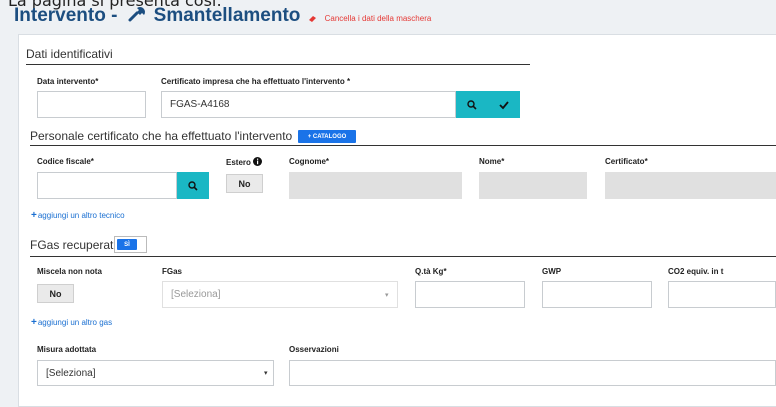 The height and width of the screenshot is (407, 776). I want to click on estero-label-text: Estero, so click(238, 162).